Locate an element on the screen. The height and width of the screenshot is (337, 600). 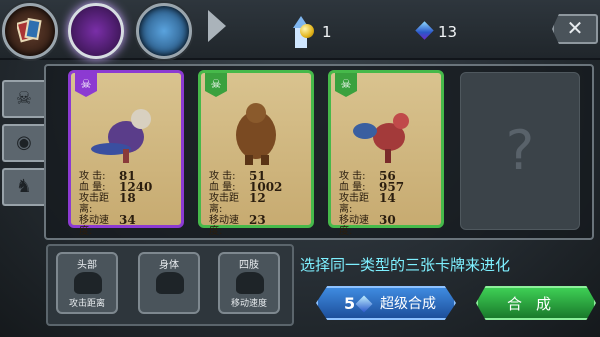
part-stat-label: 移动速度 is located at coordinates (248, 304).